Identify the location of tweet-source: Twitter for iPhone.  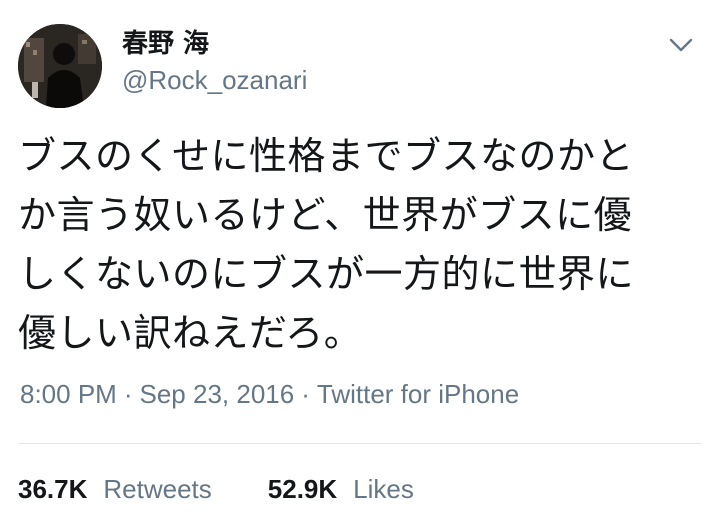
(418, 394).